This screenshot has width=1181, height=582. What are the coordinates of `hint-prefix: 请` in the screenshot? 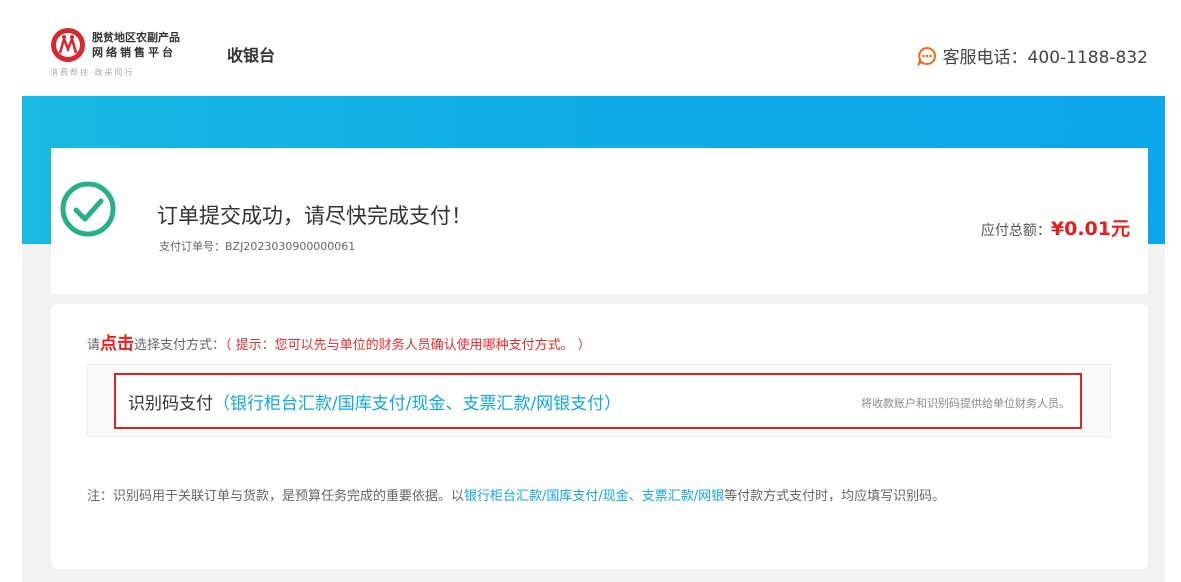 It's located at (94, 345).